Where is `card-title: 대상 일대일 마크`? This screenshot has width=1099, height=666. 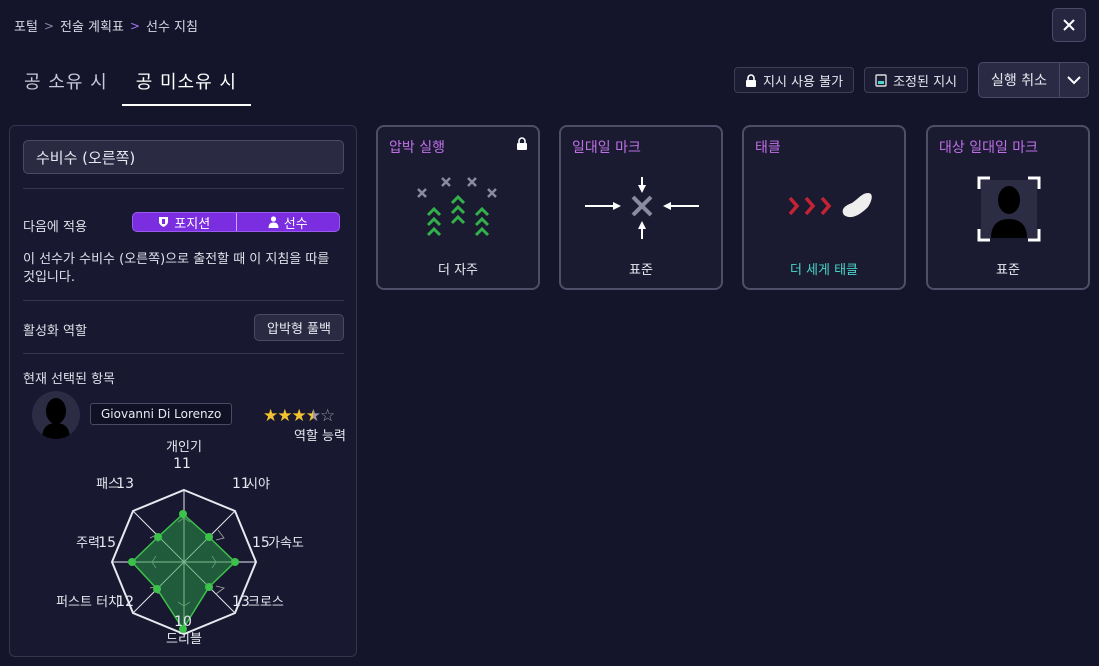
card-title: 대상 일대일 마크 is located at coordinates (989, 148).